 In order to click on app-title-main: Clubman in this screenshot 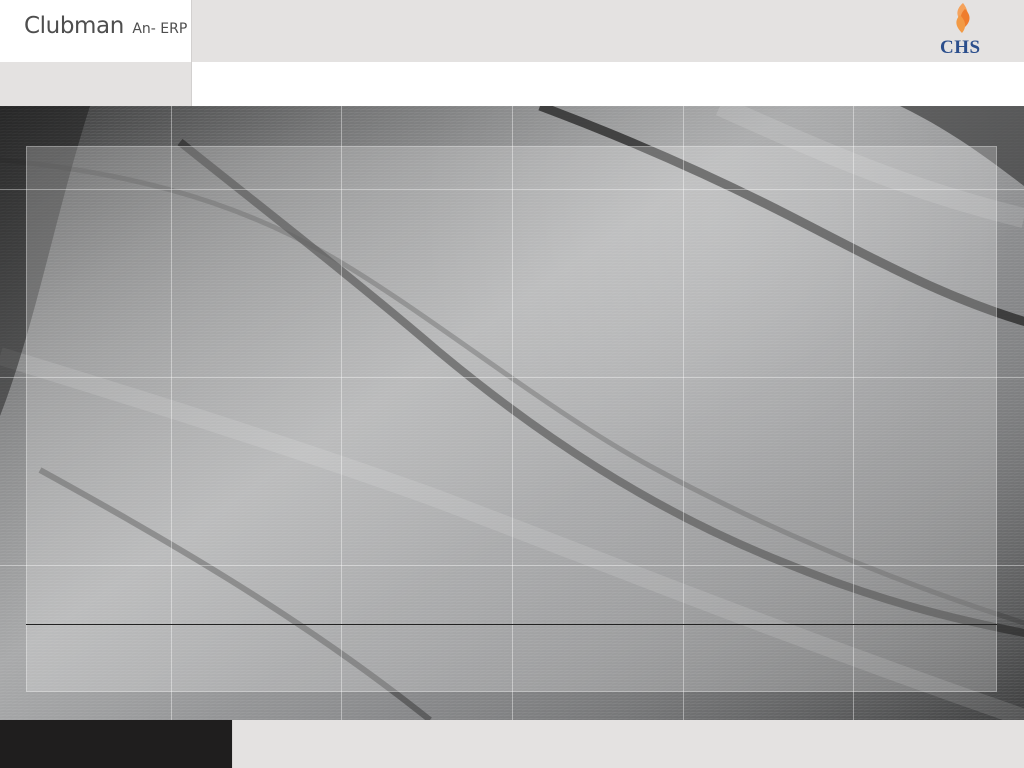, I will do `click(74, 26)`.